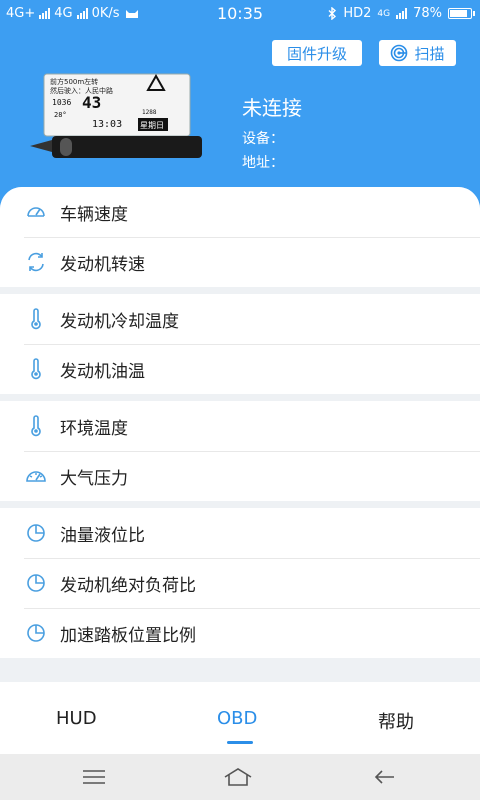  I want to click on parameter-group: 车辆速度 发动机转速, so click(240, 237).